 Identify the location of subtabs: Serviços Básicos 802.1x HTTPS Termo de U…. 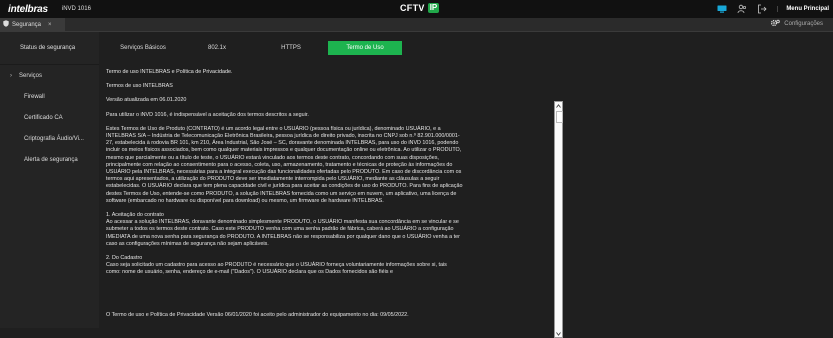
(254, 48).